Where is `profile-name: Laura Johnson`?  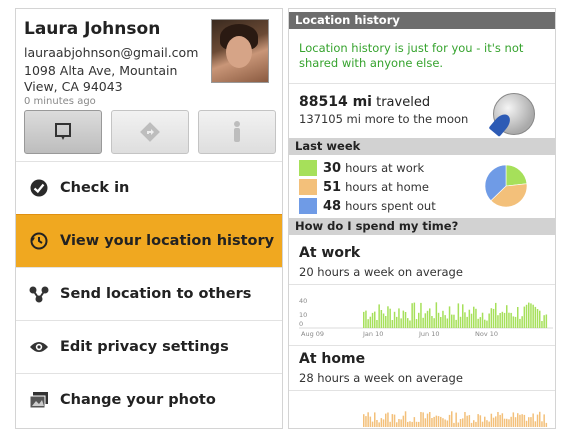 profile-name: Laura Johnson is located at coordinates (92, 29).